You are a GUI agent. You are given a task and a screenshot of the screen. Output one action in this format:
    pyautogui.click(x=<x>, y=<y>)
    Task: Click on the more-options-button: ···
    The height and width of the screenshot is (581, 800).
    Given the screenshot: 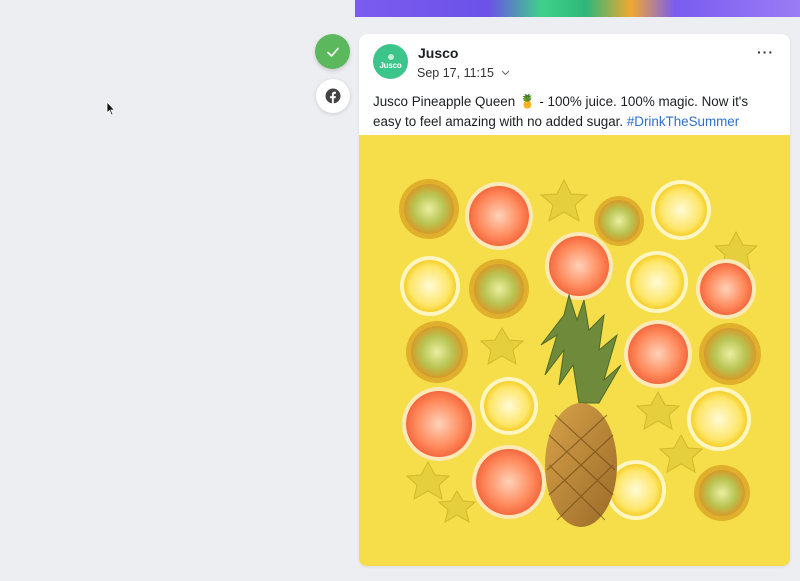 What is the action you would take?
    pyautogui.click(x=765, y=52)
    